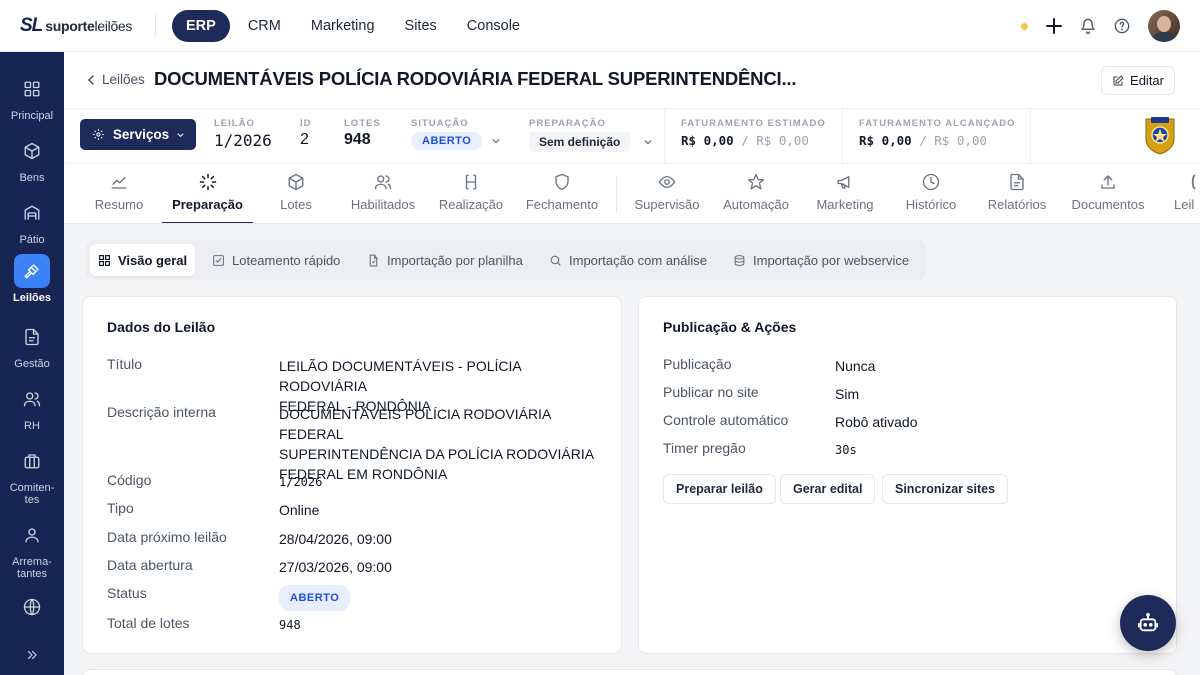 The image size is (1200, 675). What do you see at coordinates (567, 123) in the screenshot?
I see `stat-label: PREPARAÇÃO` at bounding box center [567, 123].